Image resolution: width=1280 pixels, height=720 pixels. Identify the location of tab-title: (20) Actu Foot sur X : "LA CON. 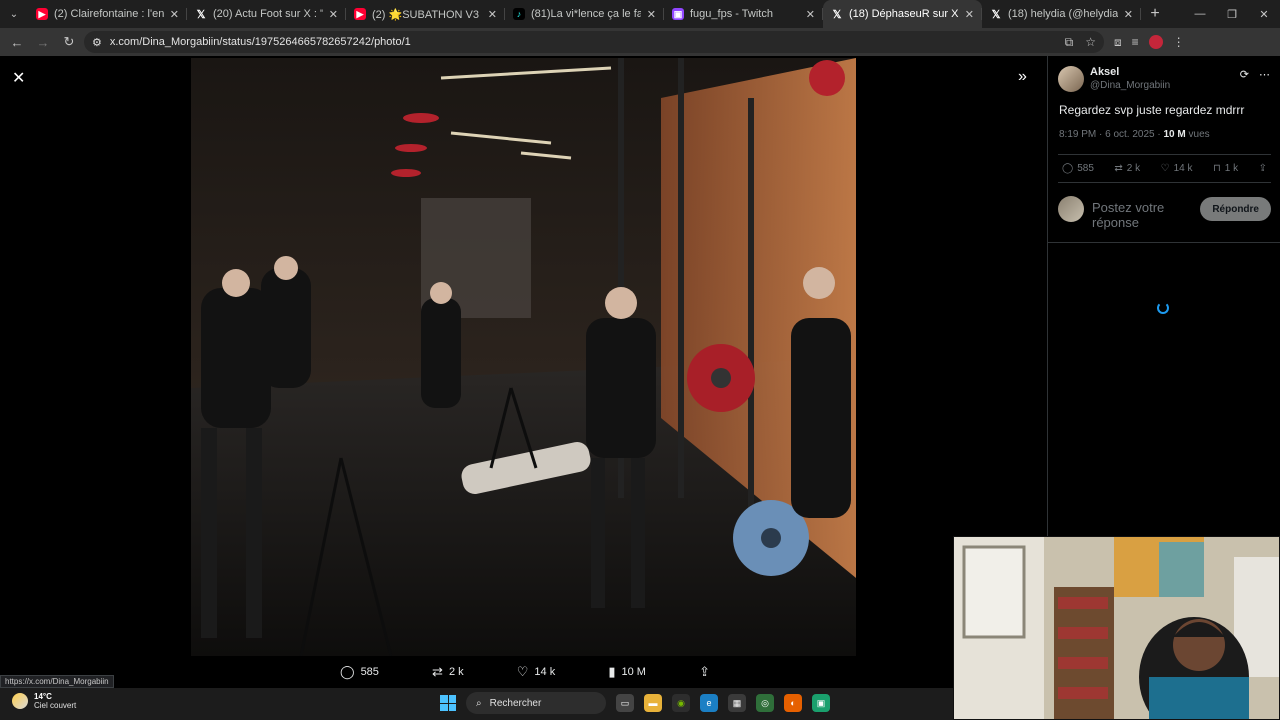
(268, 14).